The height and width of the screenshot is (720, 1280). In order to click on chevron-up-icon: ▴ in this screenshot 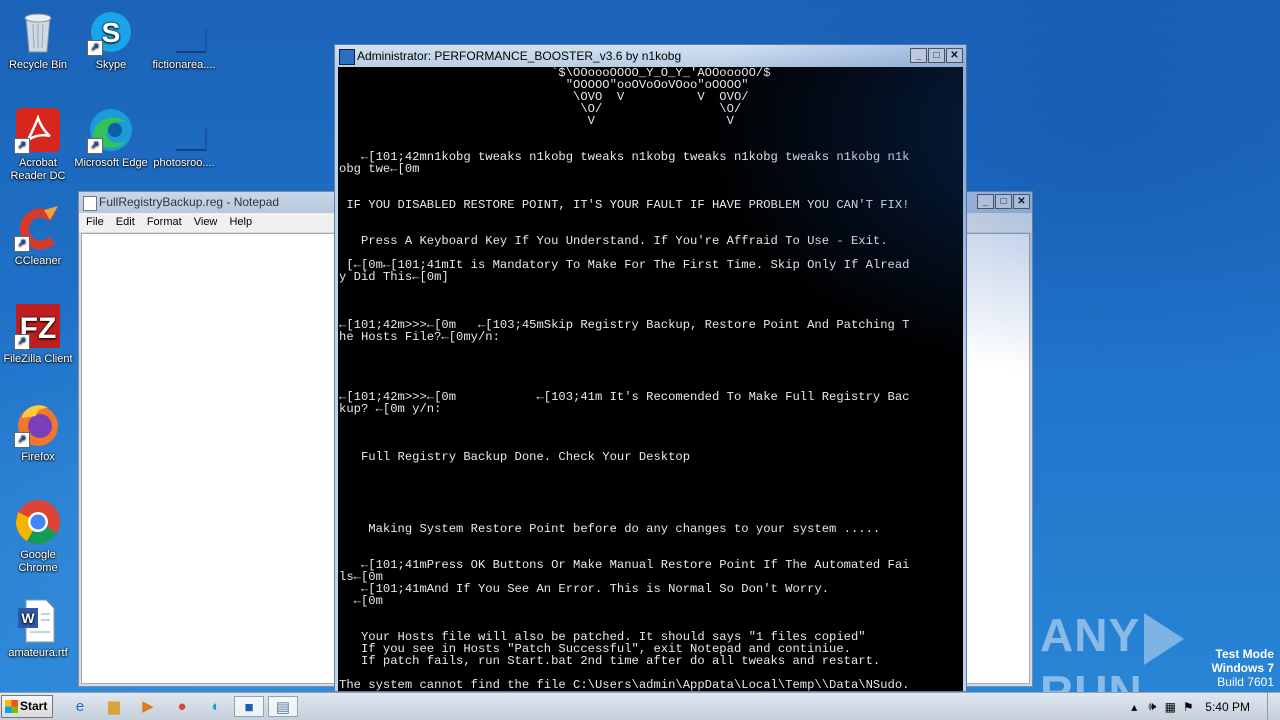, I will do `click(1134, 707)`.